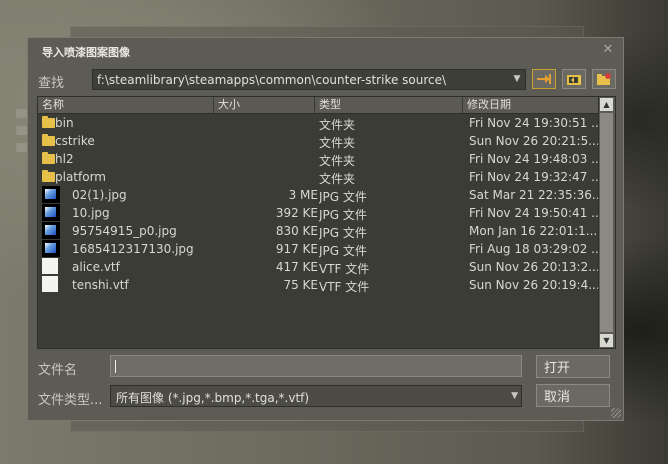  Describe the element at coordinates (51, 83) in the screenshot. I see `look-in-label: 查找` at that location.